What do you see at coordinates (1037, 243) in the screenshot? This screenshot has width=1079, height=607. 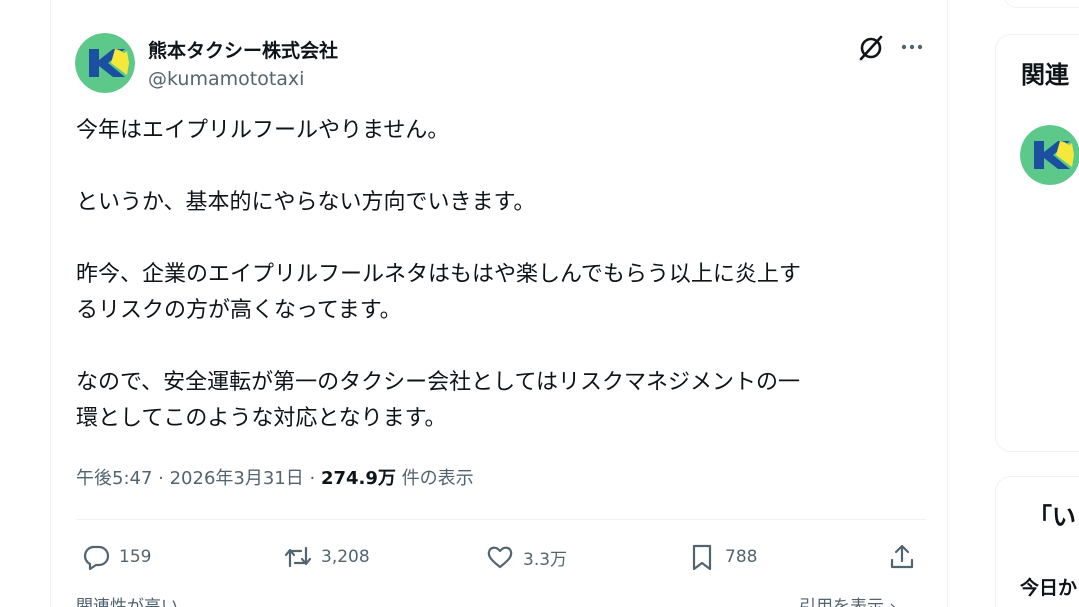 I see `related-accounts-card: 関連` at bounding box center [1037, 243].